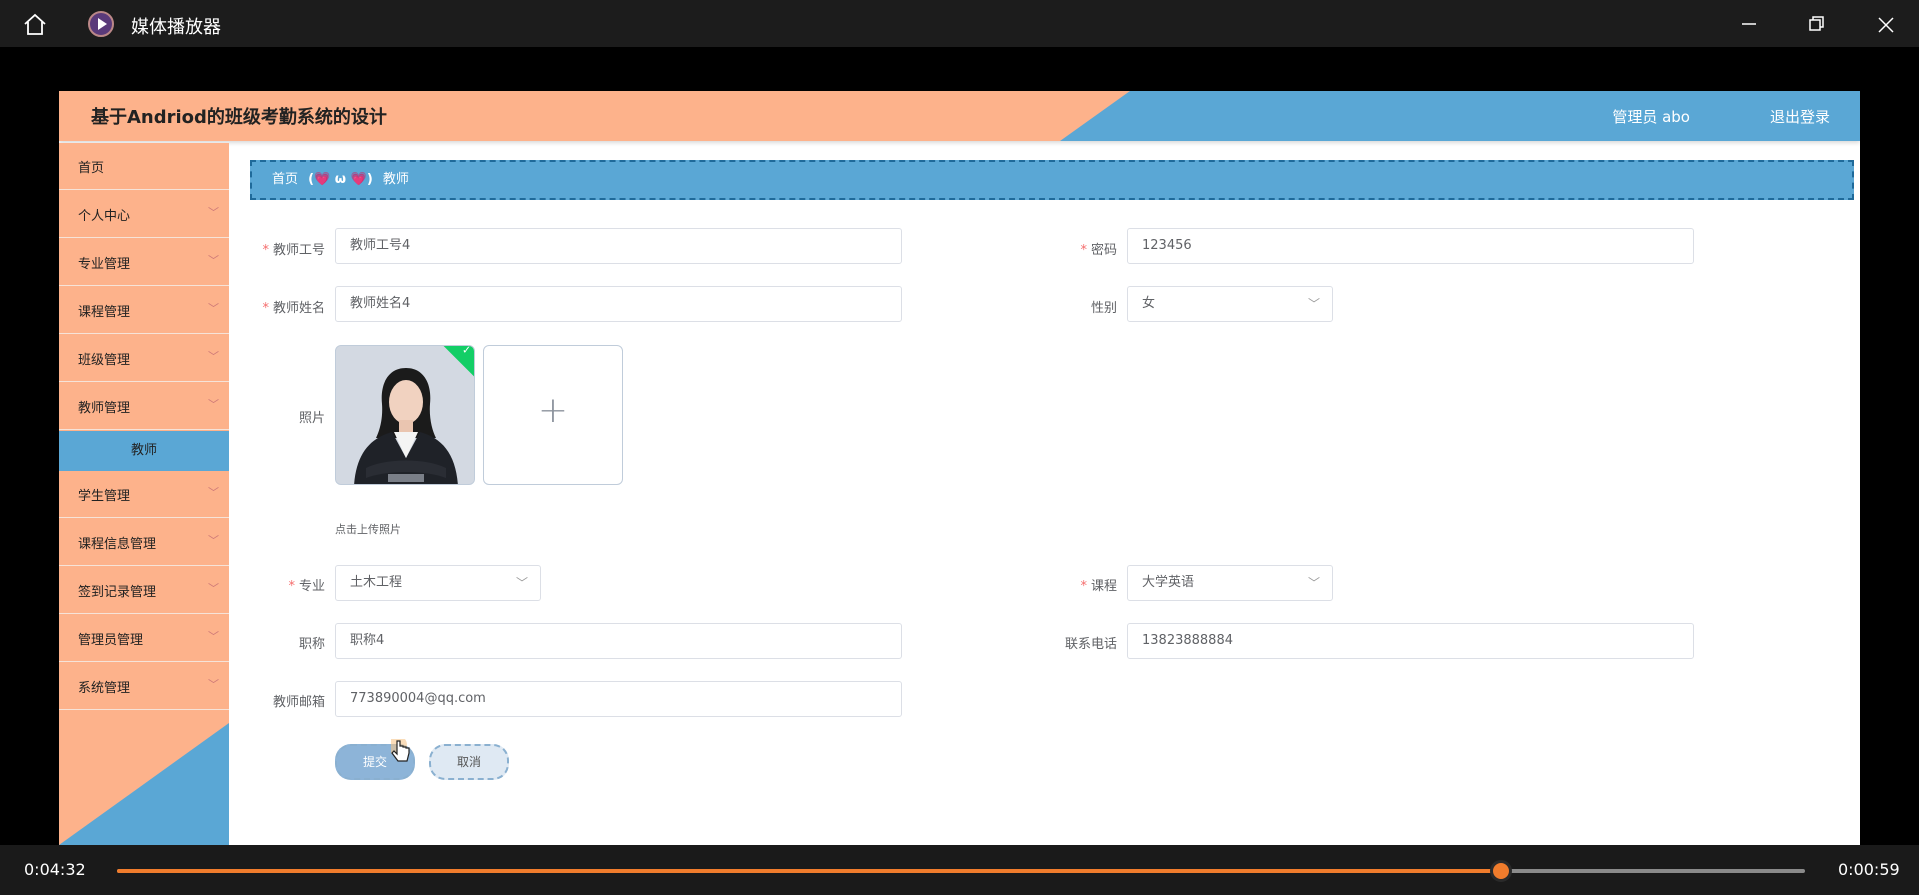  I want to click on player-controls: 0:04:32 0:00:59, so click(959, 870).